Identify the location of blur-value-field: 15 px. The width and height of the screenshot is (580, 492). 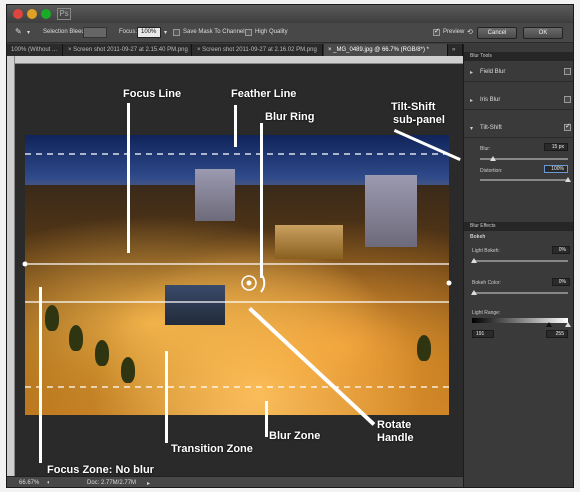
(556, 147).